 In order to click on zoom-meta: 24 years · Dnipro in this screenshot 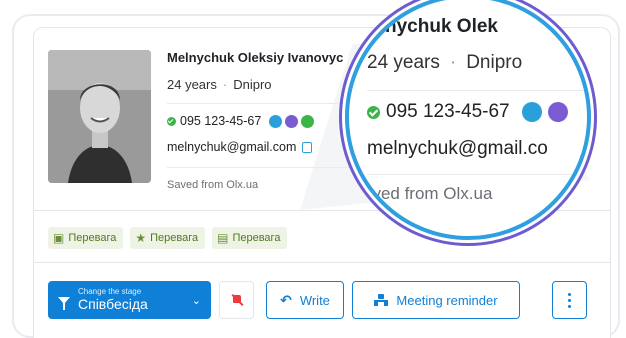, I will do `click(444, 63)`.